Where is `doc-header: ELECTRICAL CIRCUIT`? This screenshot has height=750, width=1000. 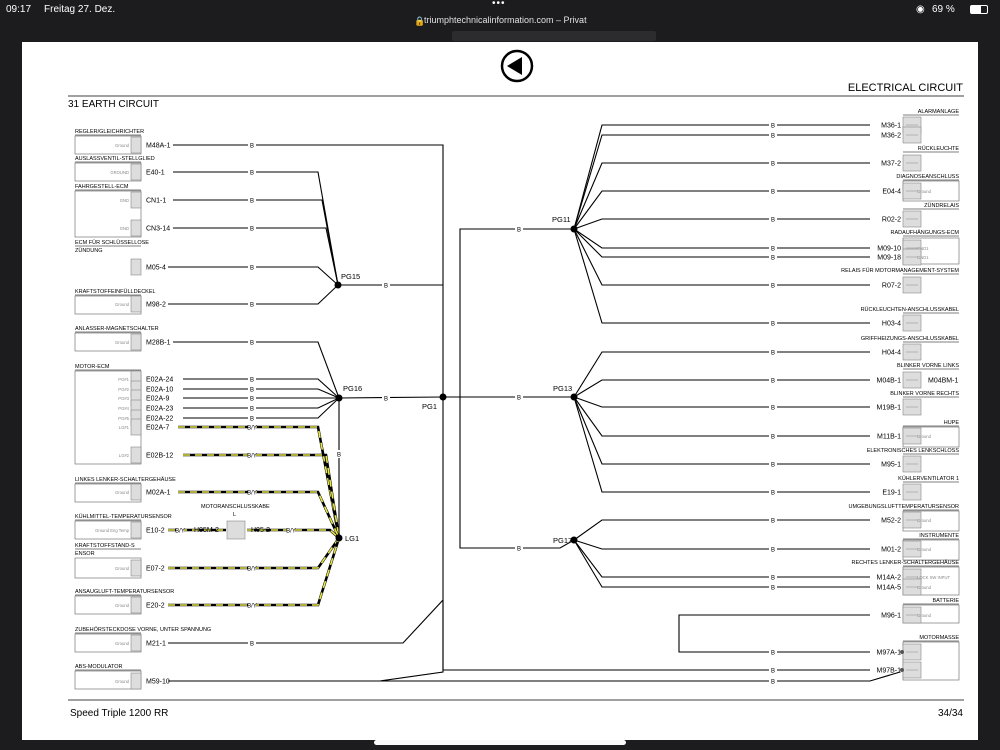 doc-header: ELECTRICAL CIRCUIT is located at coordinates (905, 88).